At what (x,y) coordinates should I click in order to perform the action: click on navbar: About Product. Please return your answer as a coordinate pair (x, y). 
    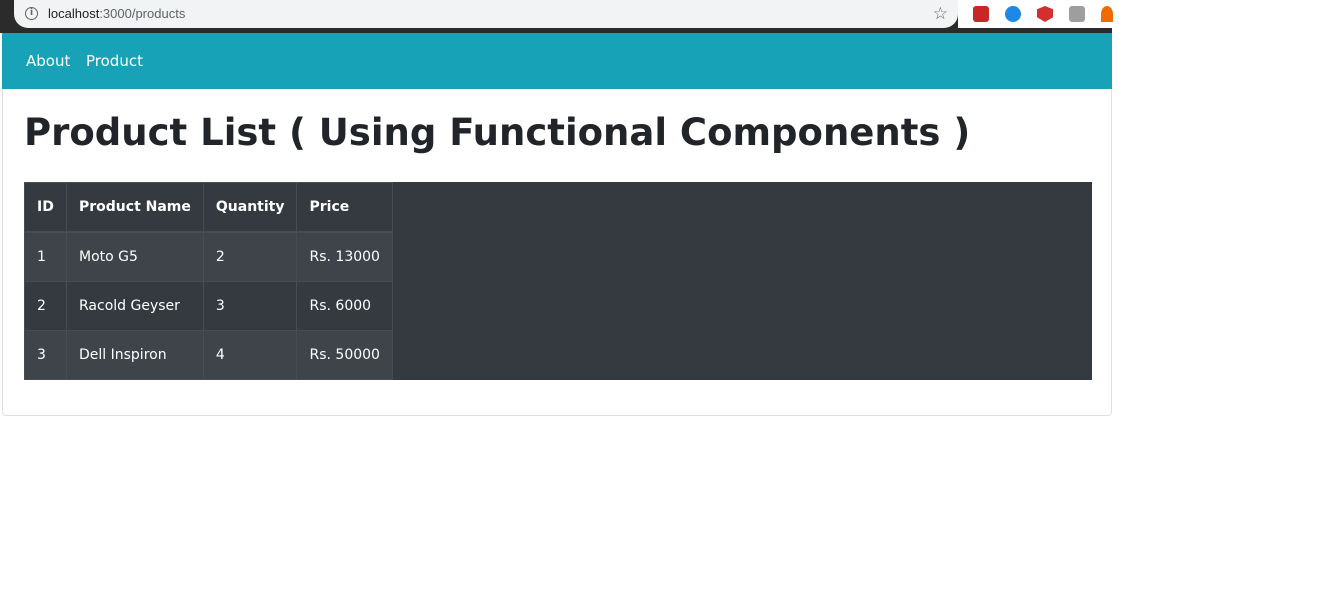
    Looking at the image, I should click on (557, 61).